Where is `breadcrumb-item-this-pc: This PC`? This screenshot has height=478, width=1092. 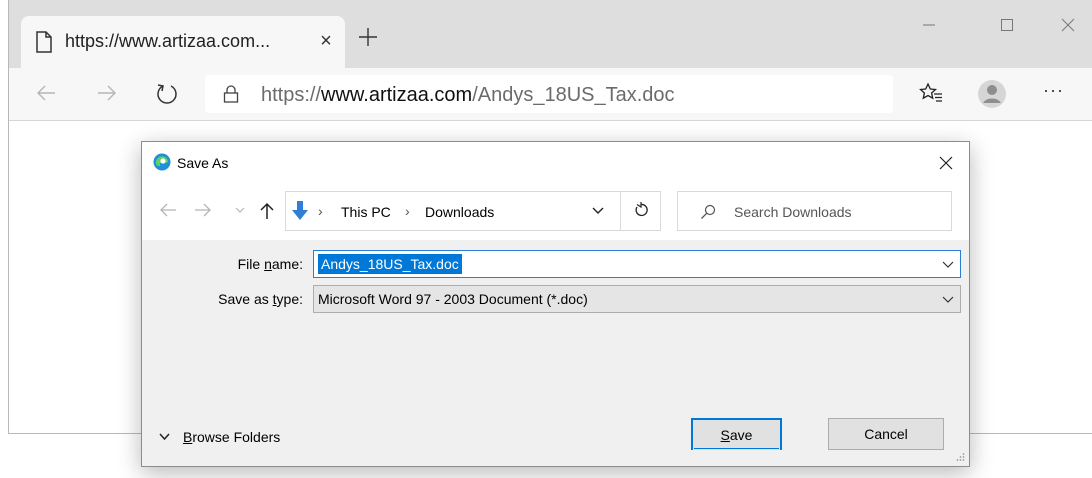 breadcrumb-item-this-pc: This PC is located at coordinates (366, 212).